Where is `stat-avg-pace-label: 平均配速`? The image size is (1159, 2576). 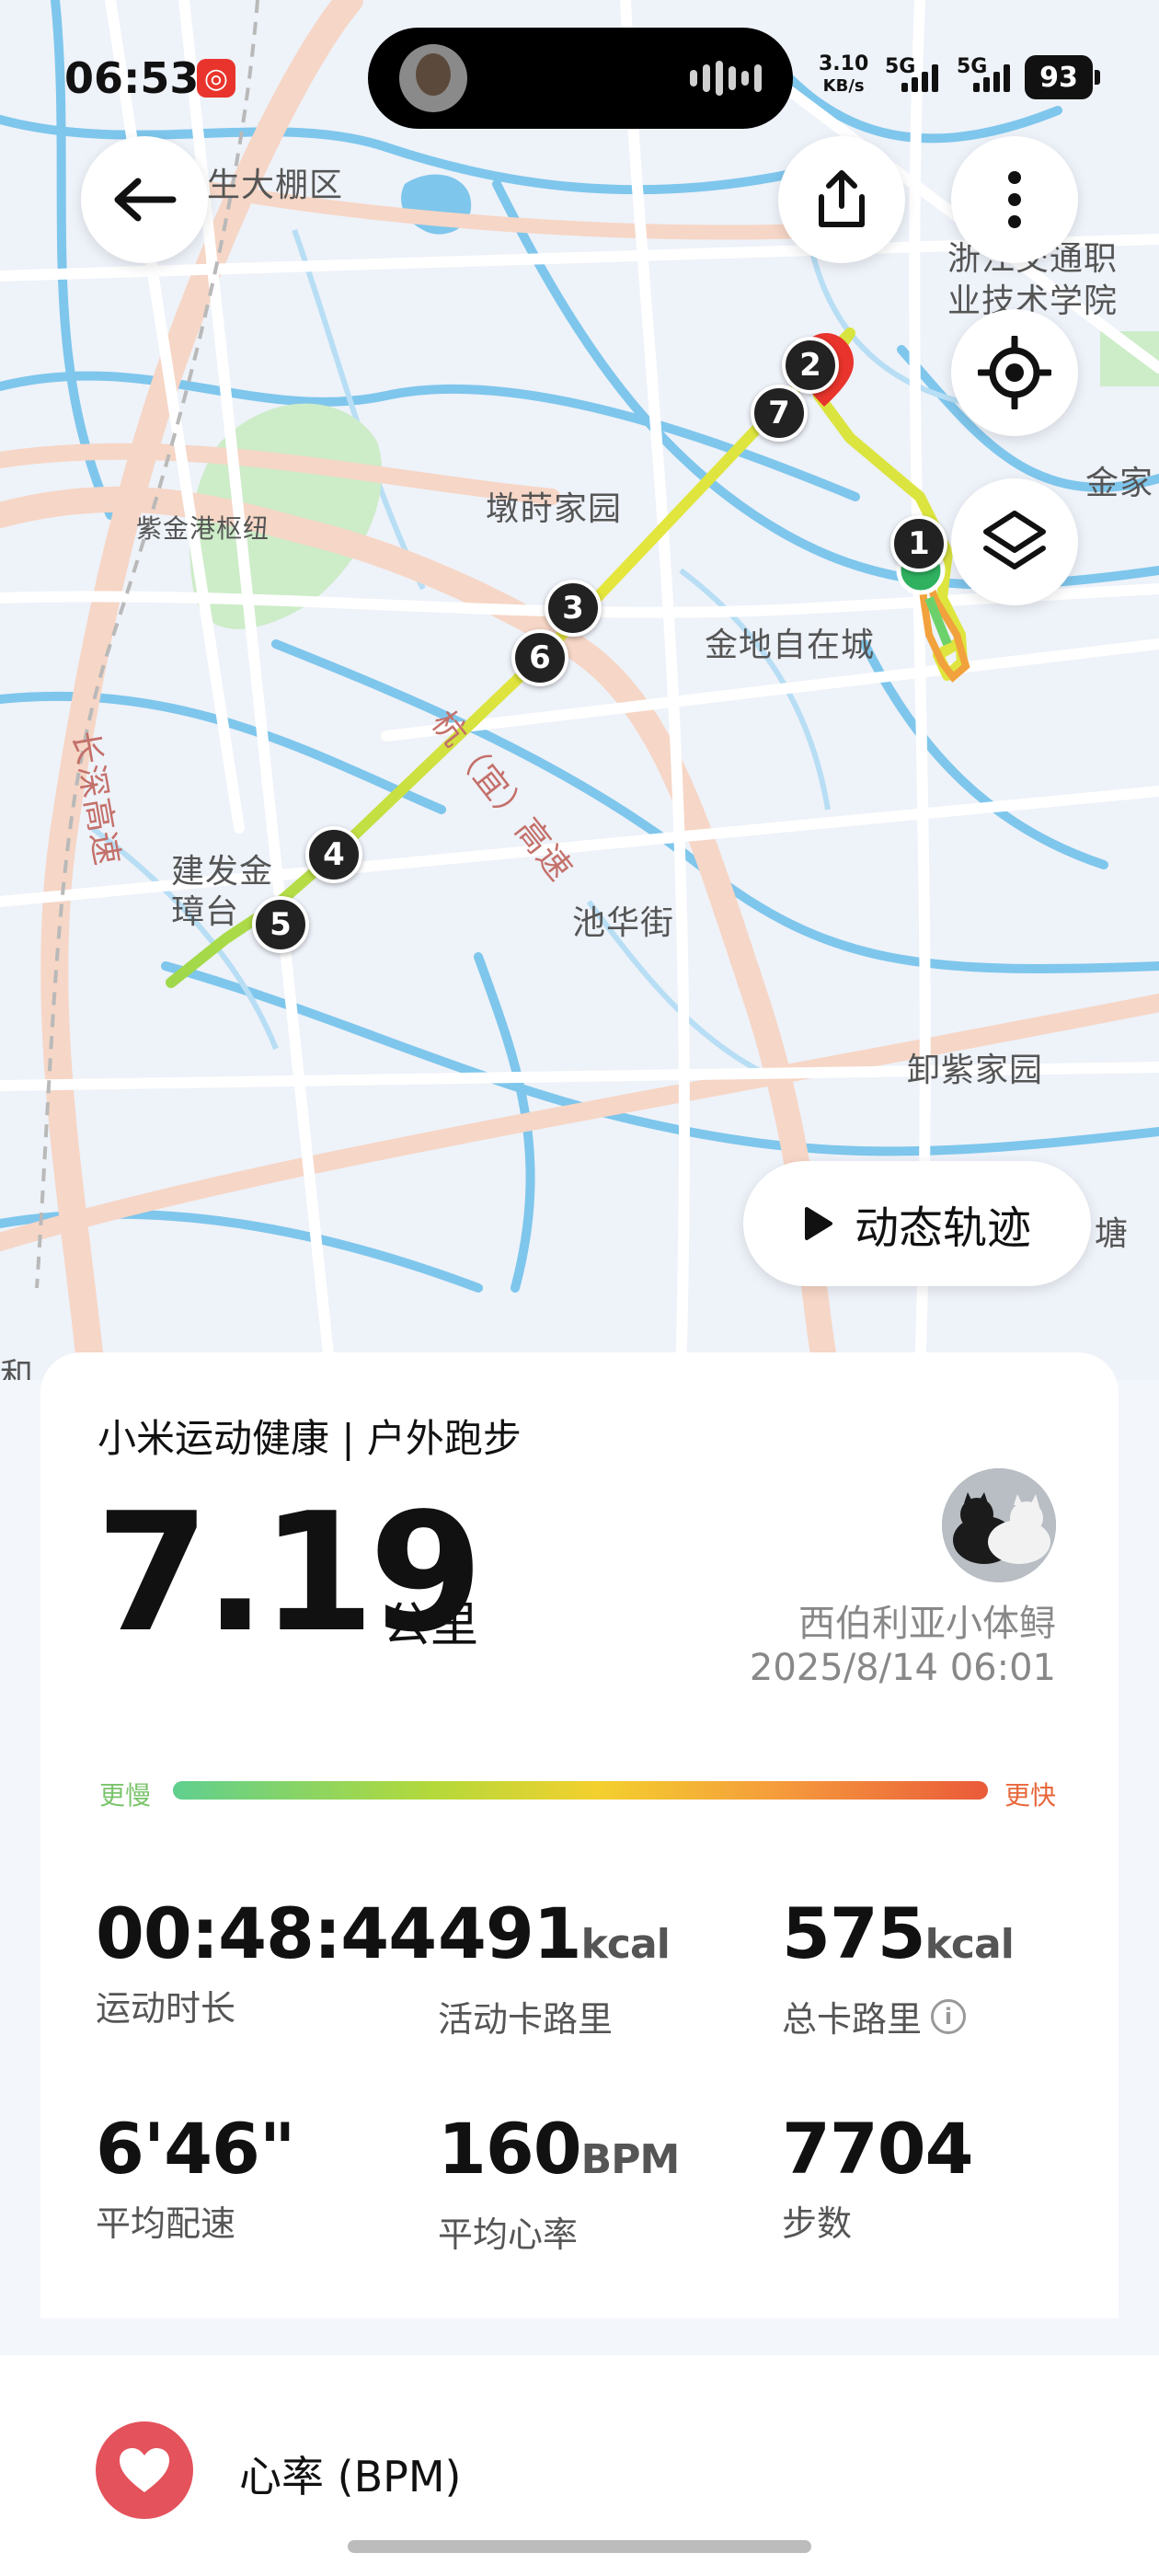
stat-avg-pace-label: 平均配速 is located at coordinates (166, 2223).